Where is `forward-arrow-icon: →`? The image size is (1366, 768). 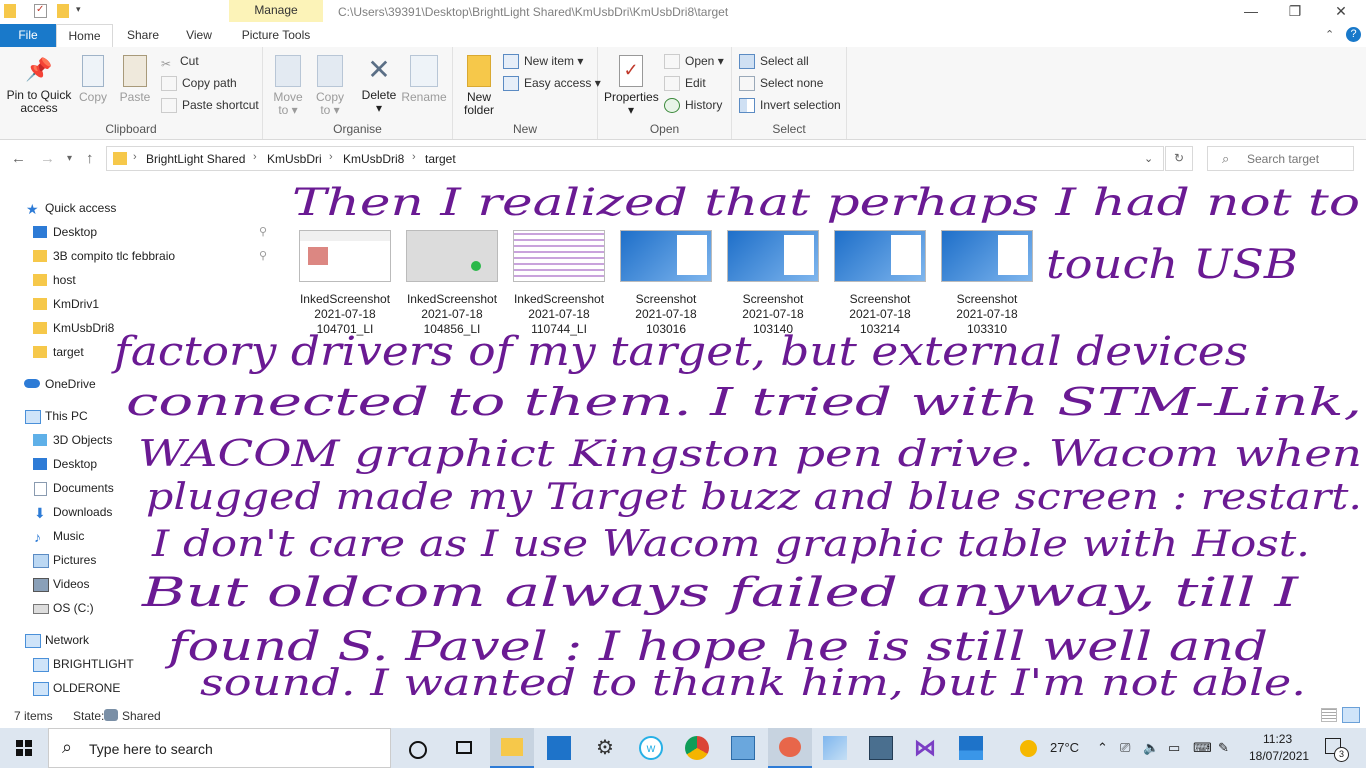 forward-arrow-icon: → is located at coordinates (47, 158).